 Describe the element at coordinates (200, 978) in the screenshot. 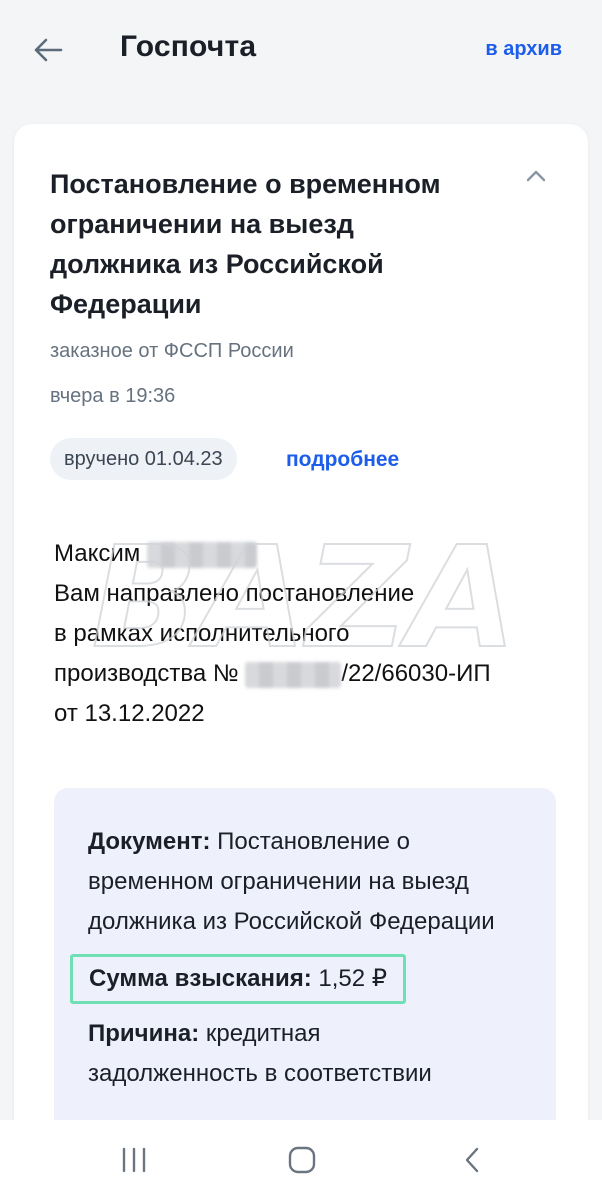

I see `amount-label: Сумма взыскания:` at that location.